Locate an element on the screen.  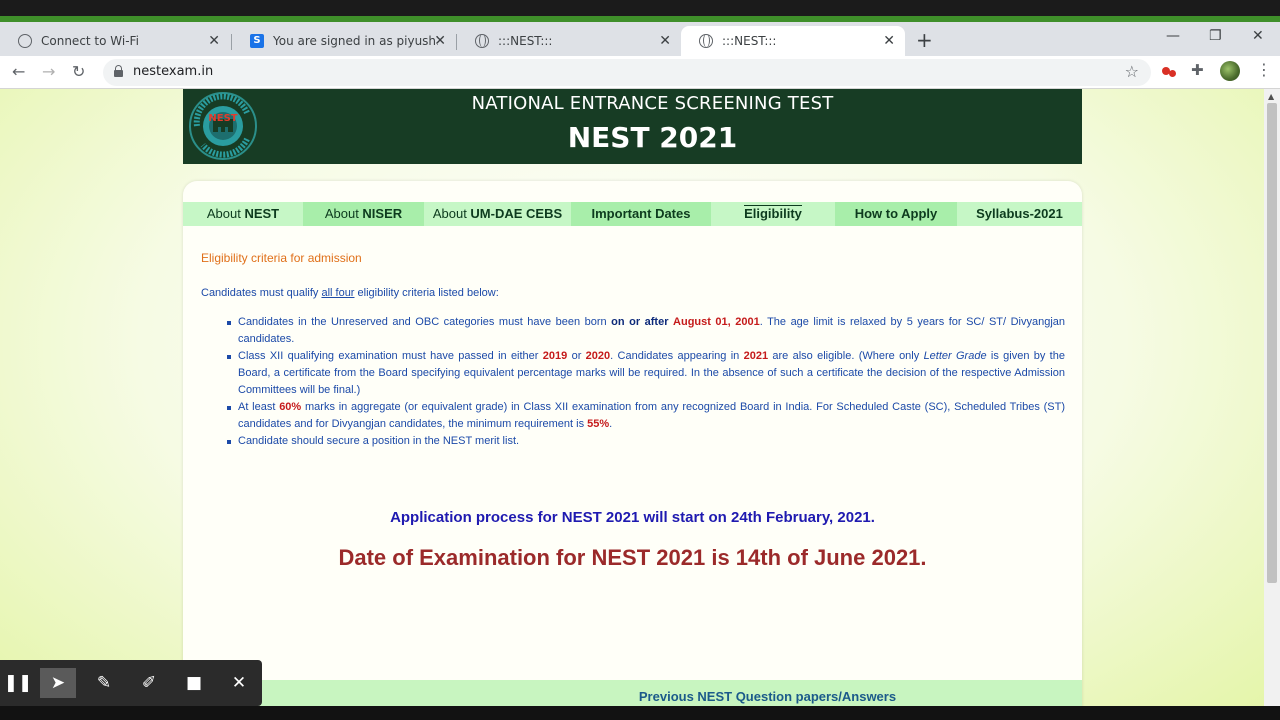
new-tab-icon: + is located at coordinates (924, 40).